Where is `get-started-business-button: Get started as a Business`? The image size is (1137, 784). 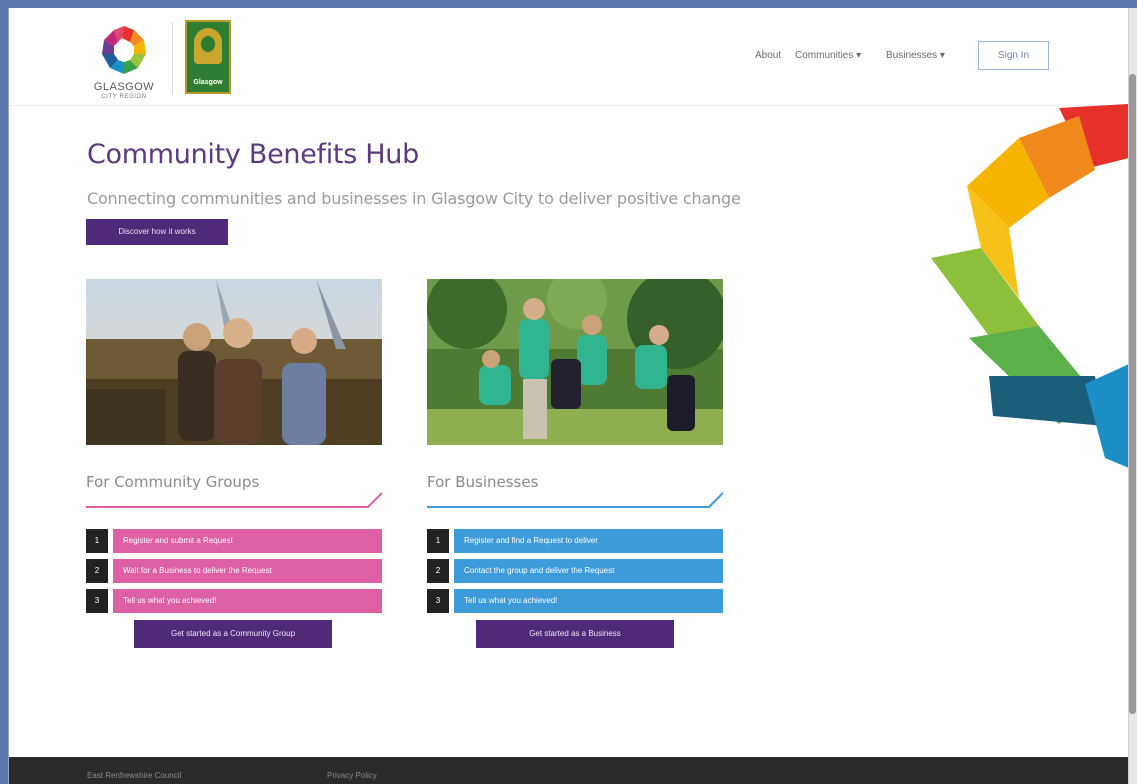
get-started-business-button: Get started as a Business is located at coordinates (575, 634).